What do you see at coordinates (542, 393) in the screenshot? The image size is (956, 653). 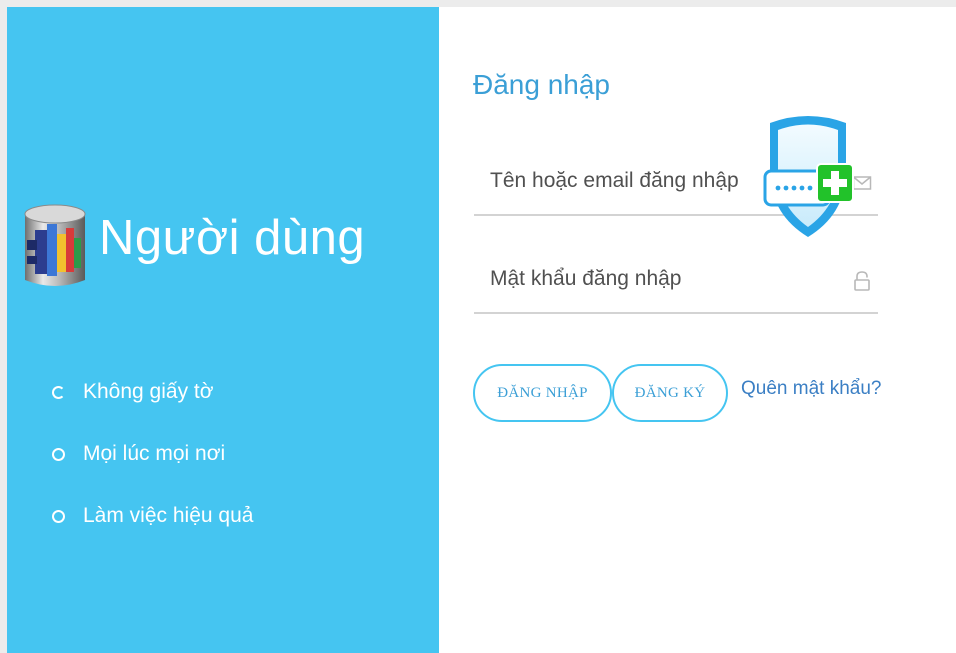 I see `login-button: ĐĂNG NHẬP` at bounding box center [542, 393].